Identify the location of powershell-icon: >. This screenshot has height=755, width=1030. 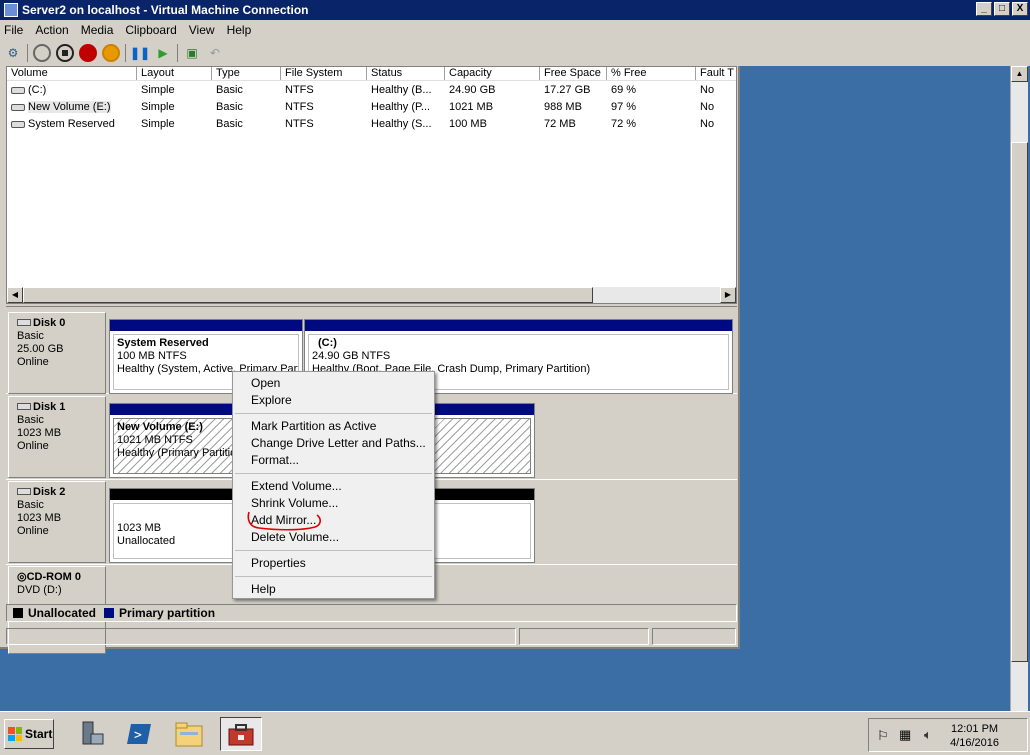
(139, 734).